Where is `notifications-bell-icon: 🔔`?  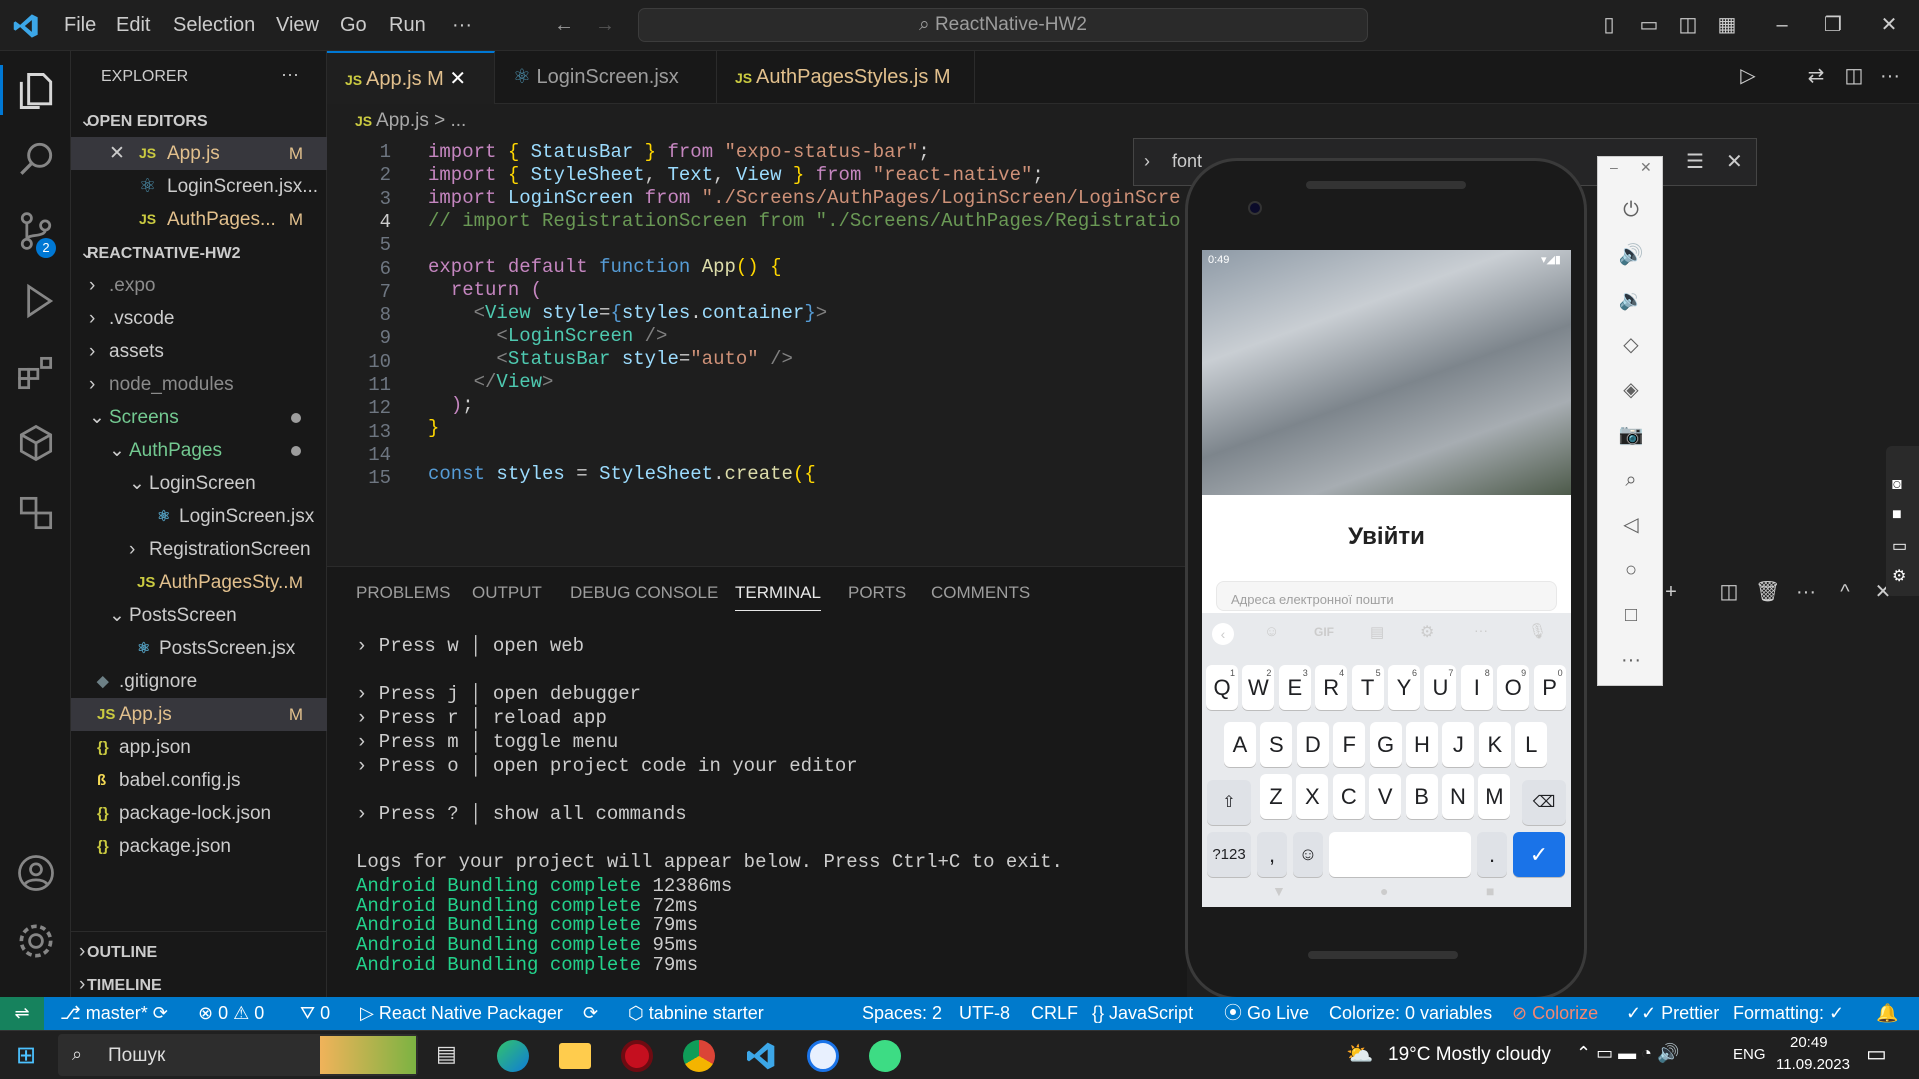 notifications-bell-icon: 🔔 is located at coordinates (1887, 1013).